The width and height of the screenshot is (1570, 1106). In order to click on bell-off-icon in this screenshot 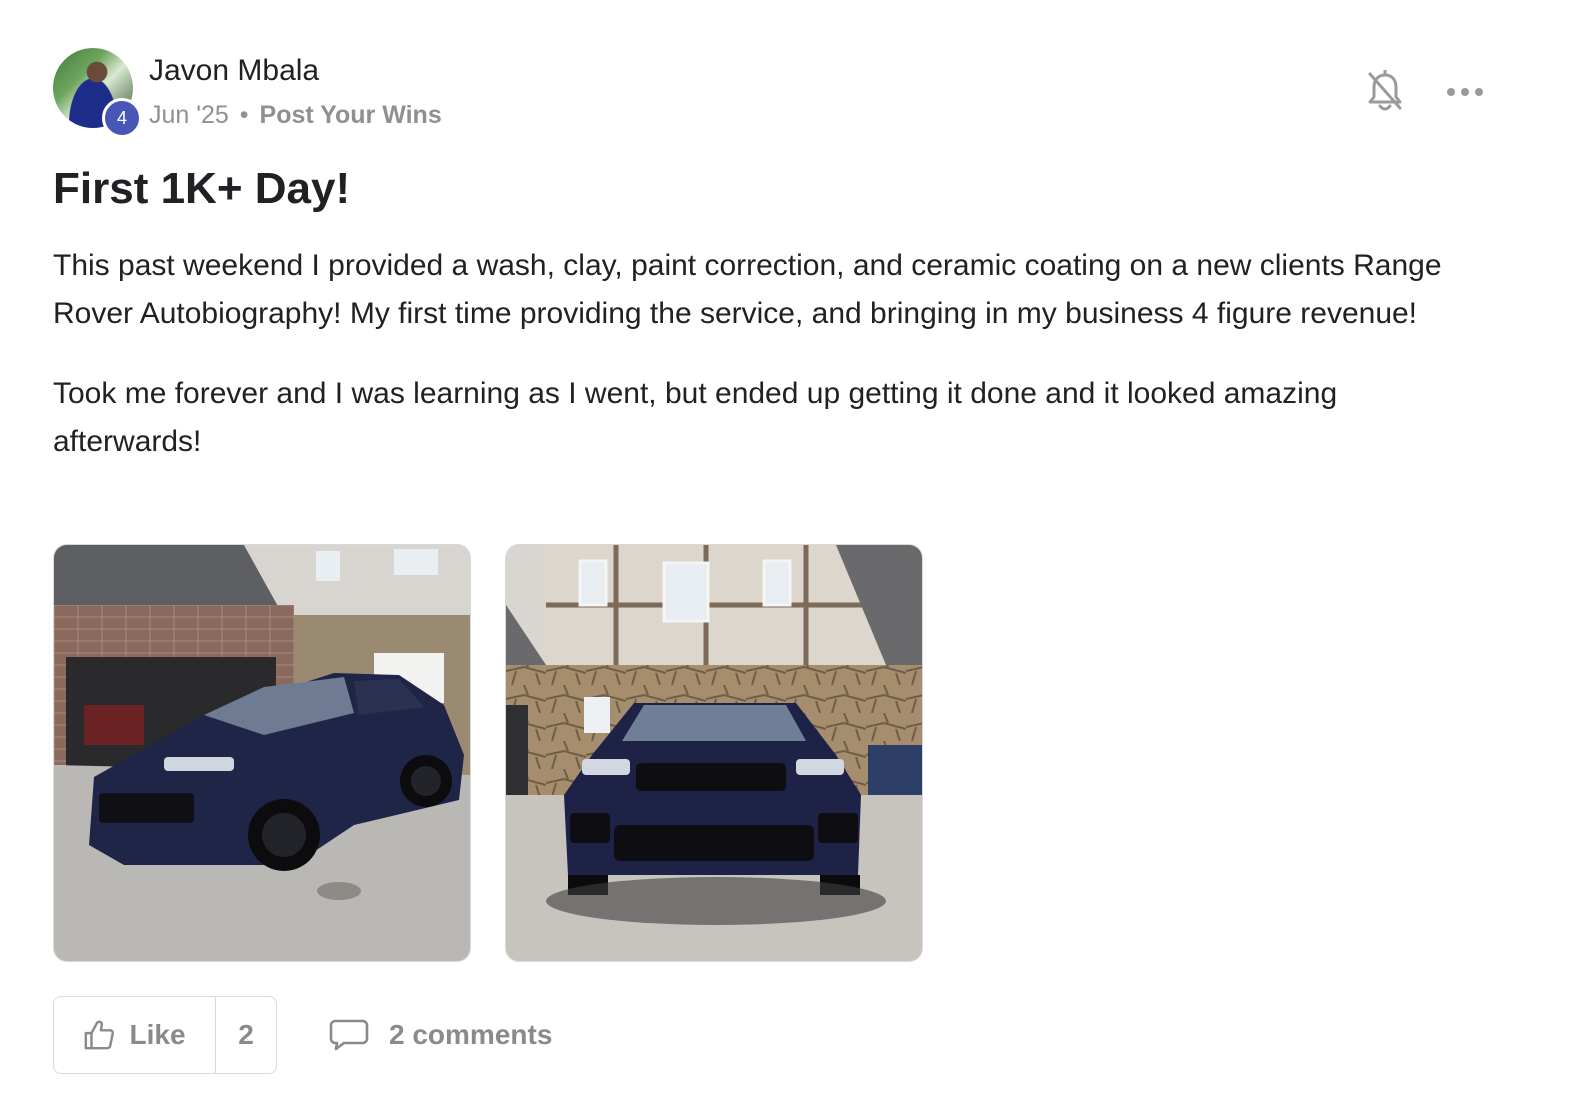, I will do `click(1385, 91)`.